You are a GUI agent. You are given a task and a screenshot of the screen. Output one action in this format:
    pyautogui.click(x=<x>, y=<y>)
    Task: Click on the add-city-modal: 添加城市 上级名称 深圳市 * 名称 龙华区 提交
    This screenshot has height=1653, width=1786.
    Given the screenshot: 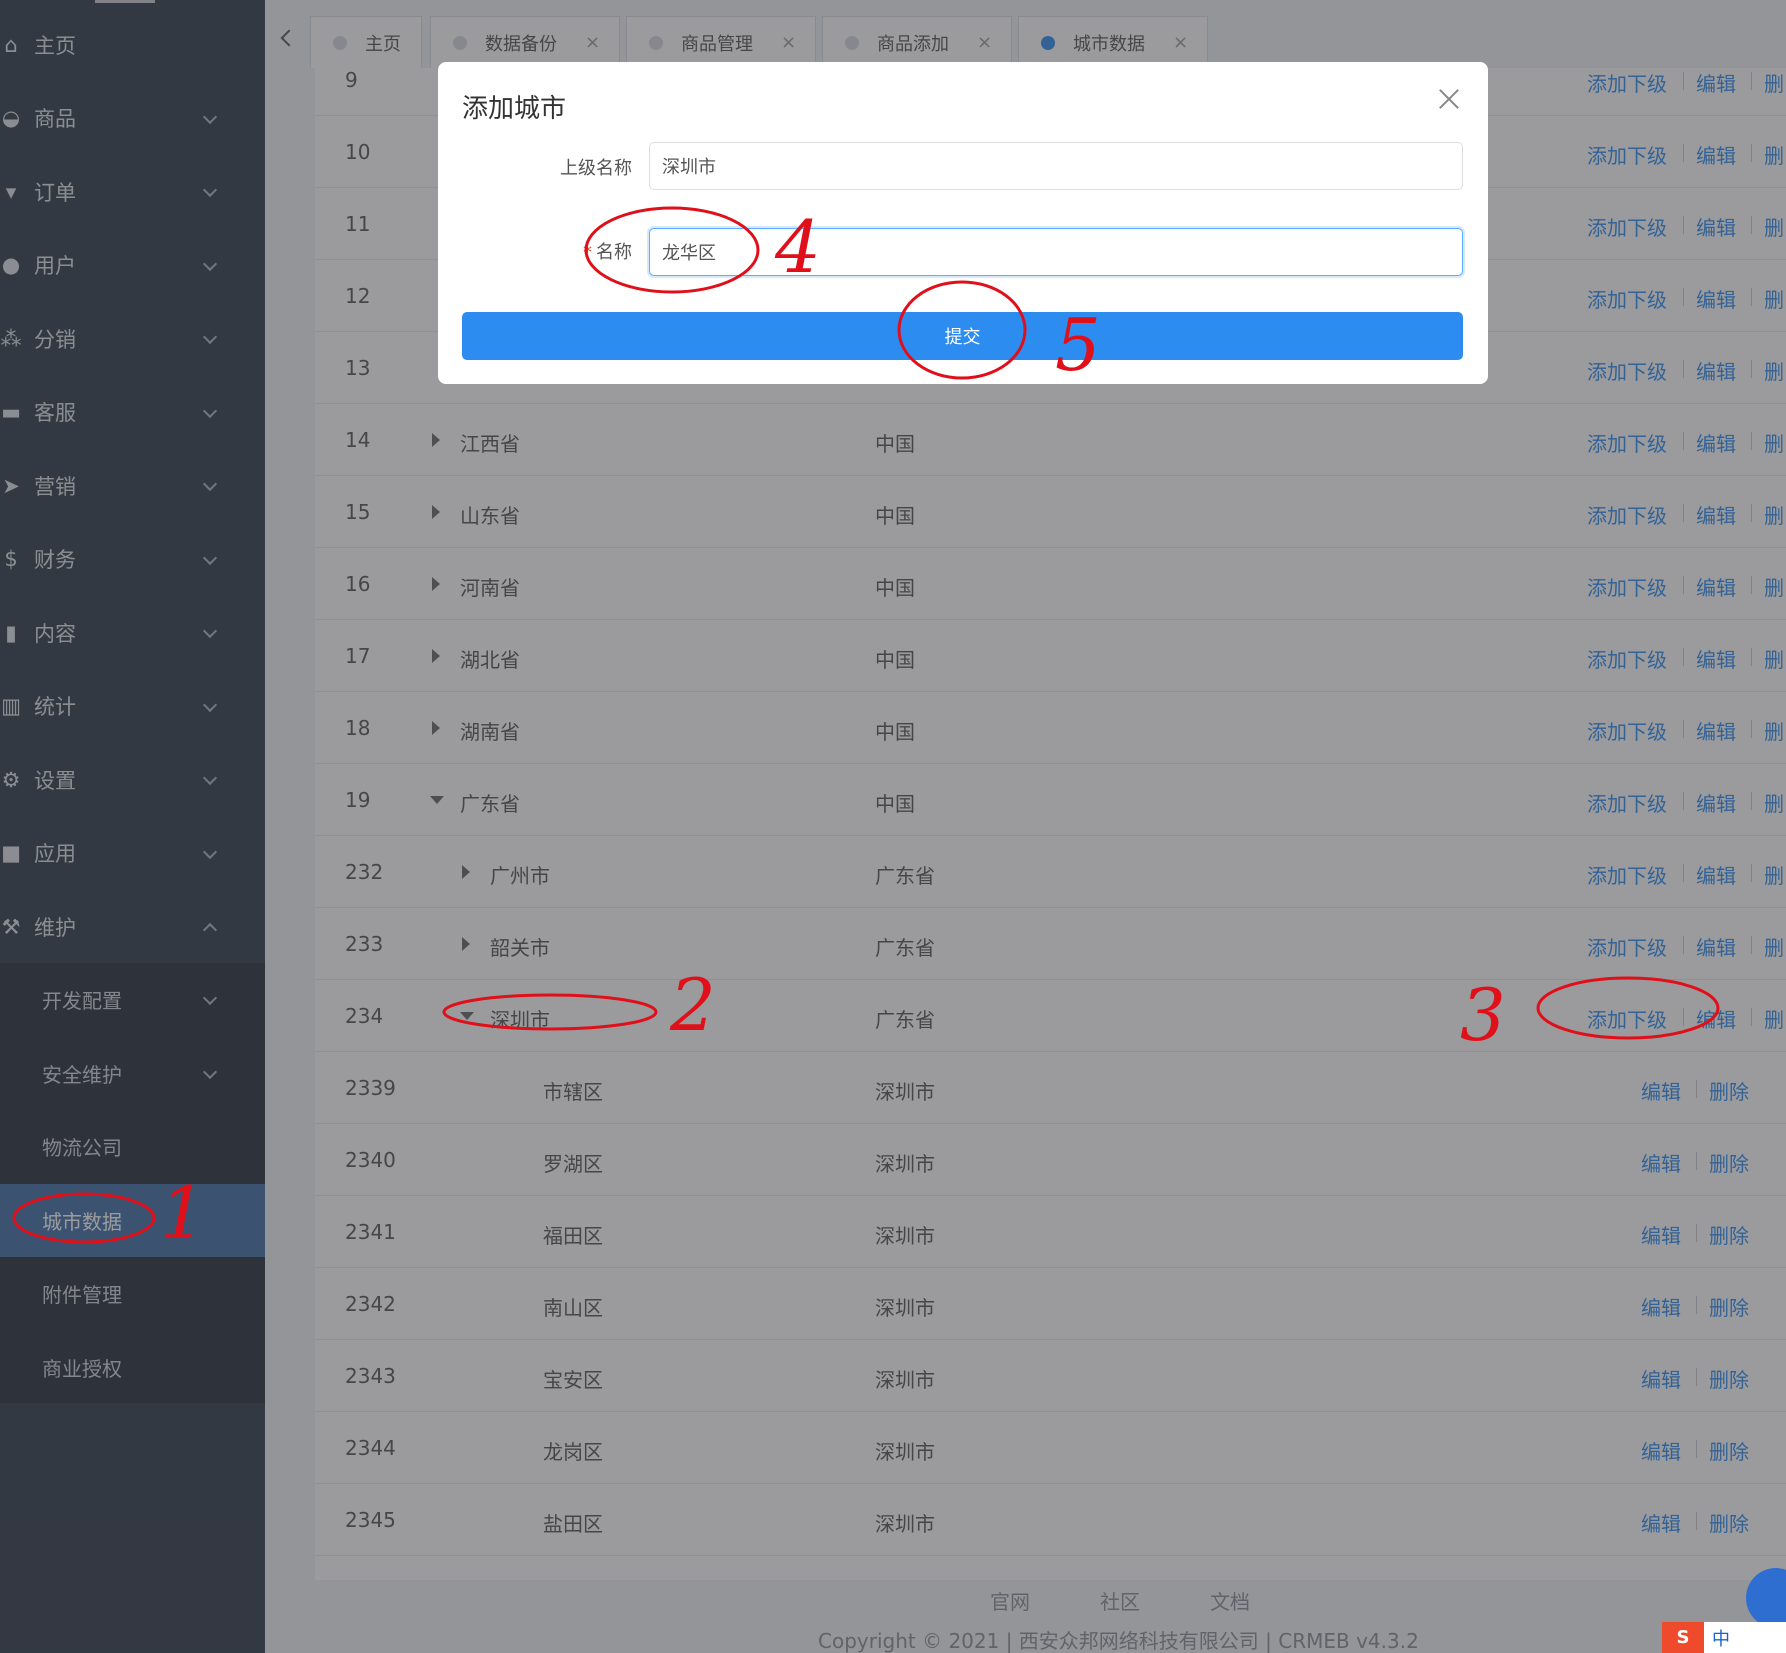 What is the action you would take?
    pyautogui.click(x=963, y=223)
    